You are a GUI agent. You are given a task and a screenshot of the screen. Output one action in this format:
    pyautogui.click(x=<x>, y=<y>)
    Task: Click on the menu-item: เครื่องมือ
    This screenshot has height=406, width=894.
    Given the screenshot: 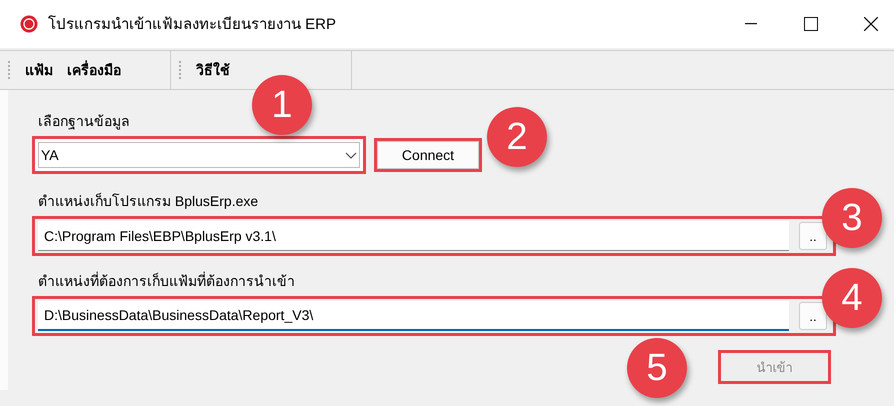 What is the action you would take?
    pyautogui.click(x=94, y=70)
    